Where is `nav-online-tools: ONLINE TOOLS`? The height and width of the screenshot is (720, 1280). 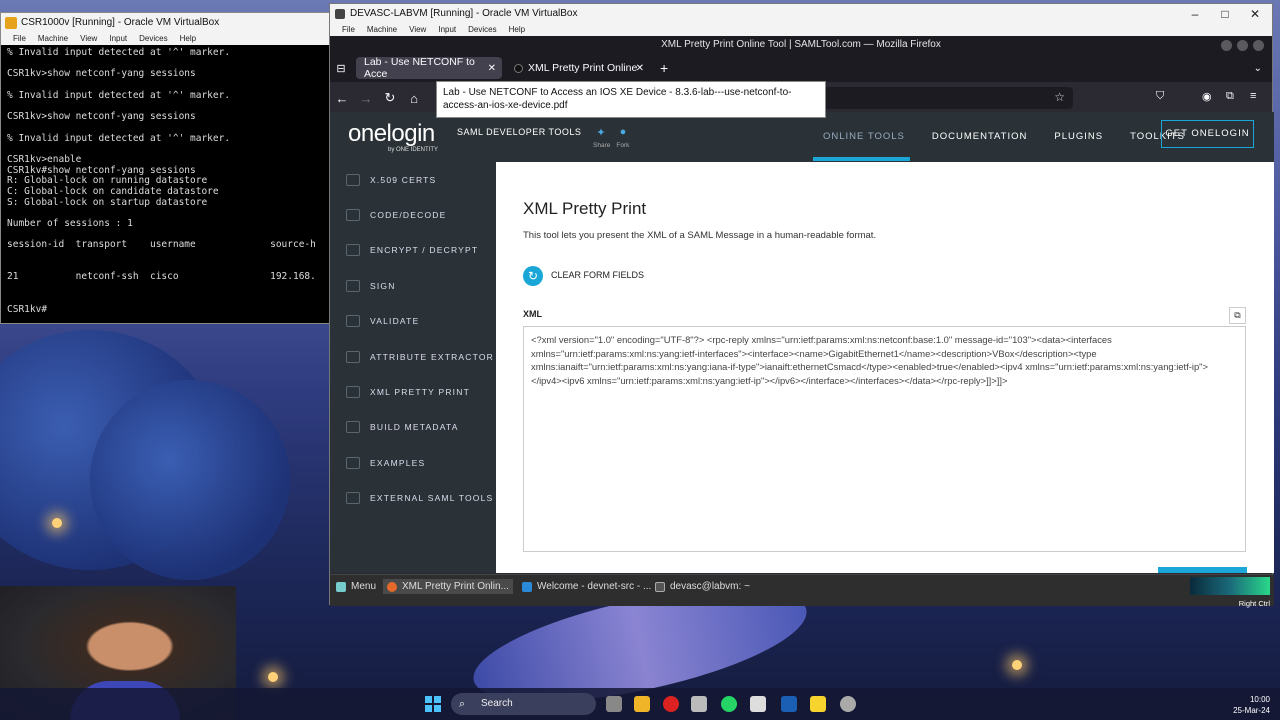
nav-online-tools: ONLINE TOOLS is located at coordinates (864, 136).